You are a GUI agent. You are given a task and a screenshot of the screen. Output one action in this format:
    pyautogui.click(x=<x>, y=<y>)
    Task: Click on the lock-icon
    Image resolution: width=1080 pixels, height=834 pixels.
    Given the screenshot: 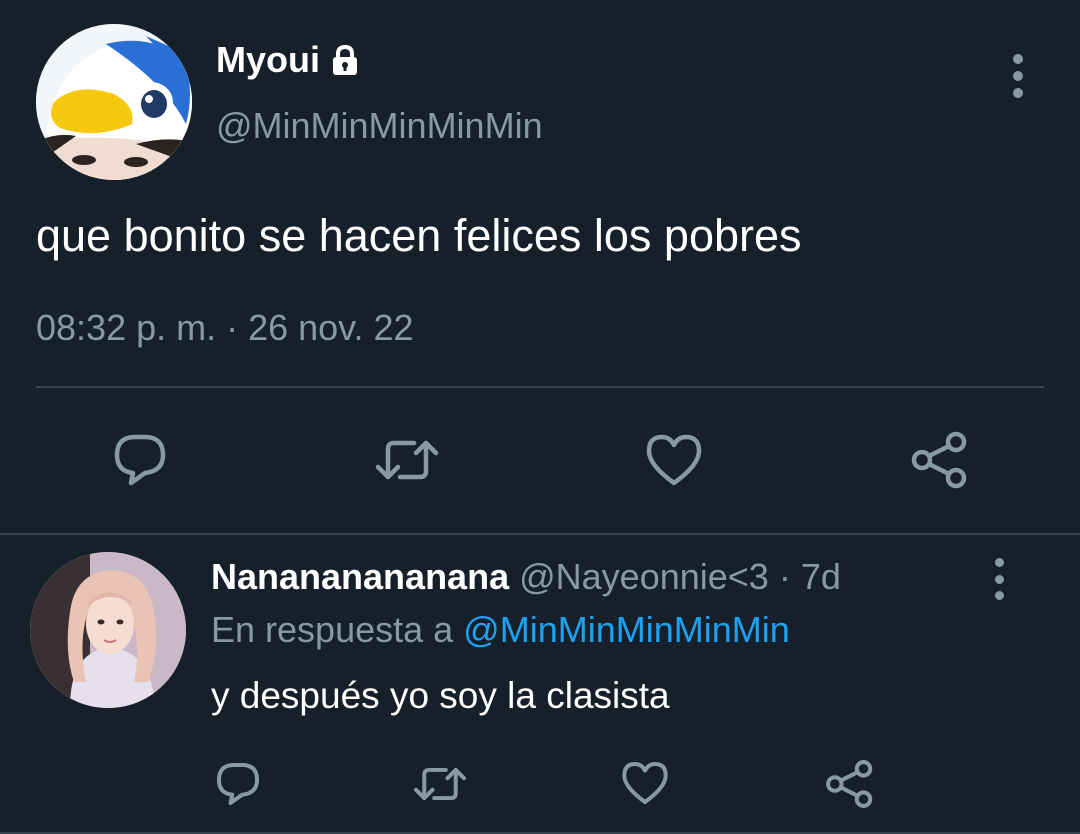 What is the action you would take?
    pyautogui.click(x=345, y=60)
    